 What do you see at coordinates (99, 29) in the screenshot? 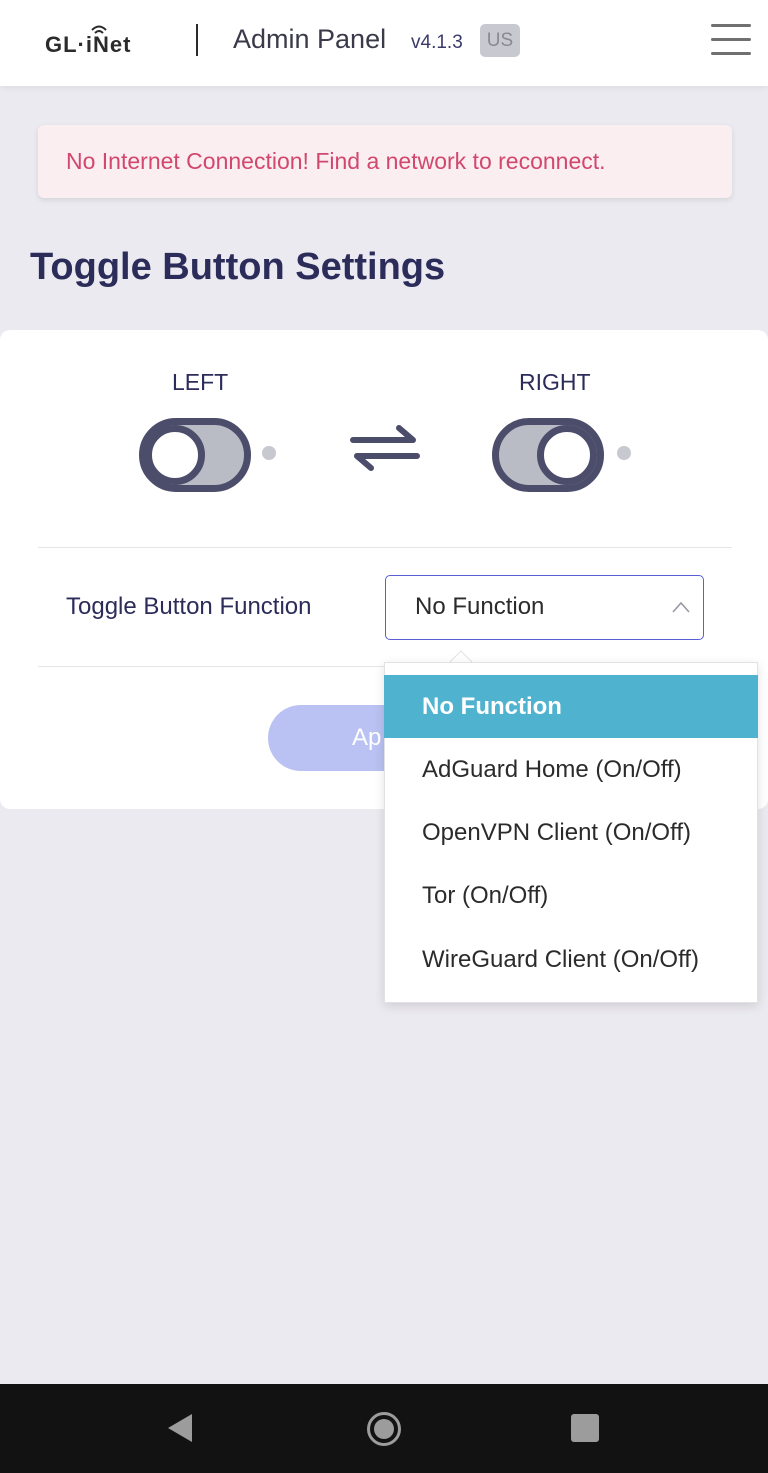
I see `wifi-logo-icon` at bounding box center [99, 29].